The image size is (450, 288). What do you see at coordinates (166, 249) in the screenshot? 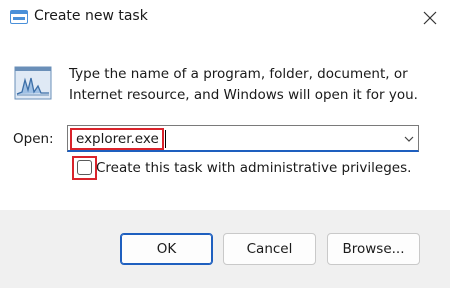
I see `ok-button: OK` at bounding box center [166, 249].